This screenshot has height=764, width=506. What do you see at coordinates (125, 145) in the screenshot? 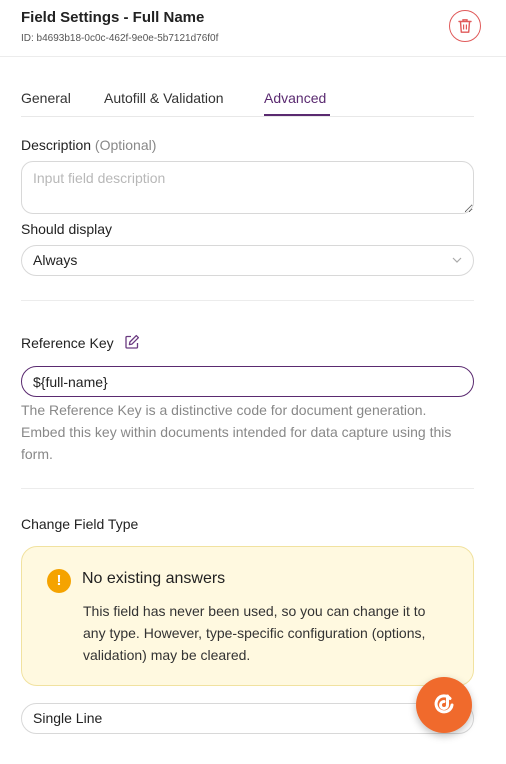
I see `optional-hint: (Optional)` at bounding box center [125, 145].